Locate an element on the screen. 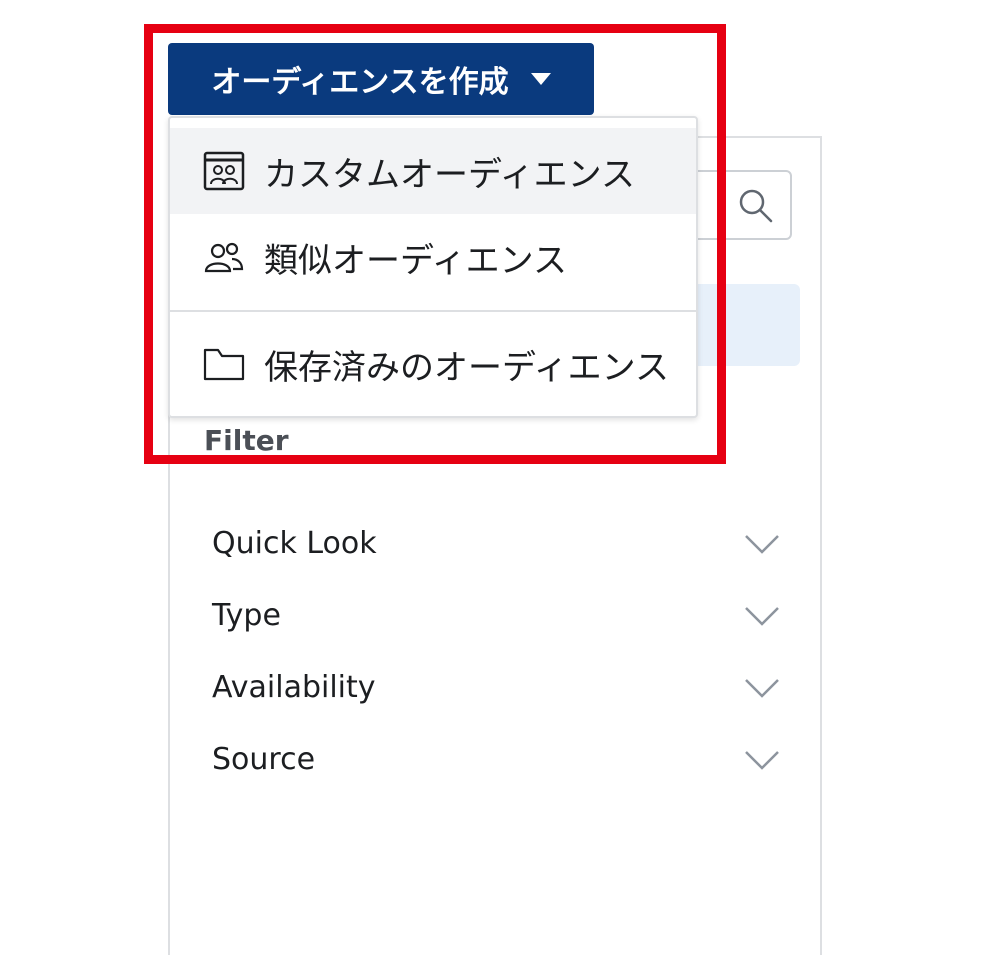 The height and width of the screenshot is (955, 1000). menu-item-lookalike-audience: 類似オーディエンス is located at coordinates (433, 257).